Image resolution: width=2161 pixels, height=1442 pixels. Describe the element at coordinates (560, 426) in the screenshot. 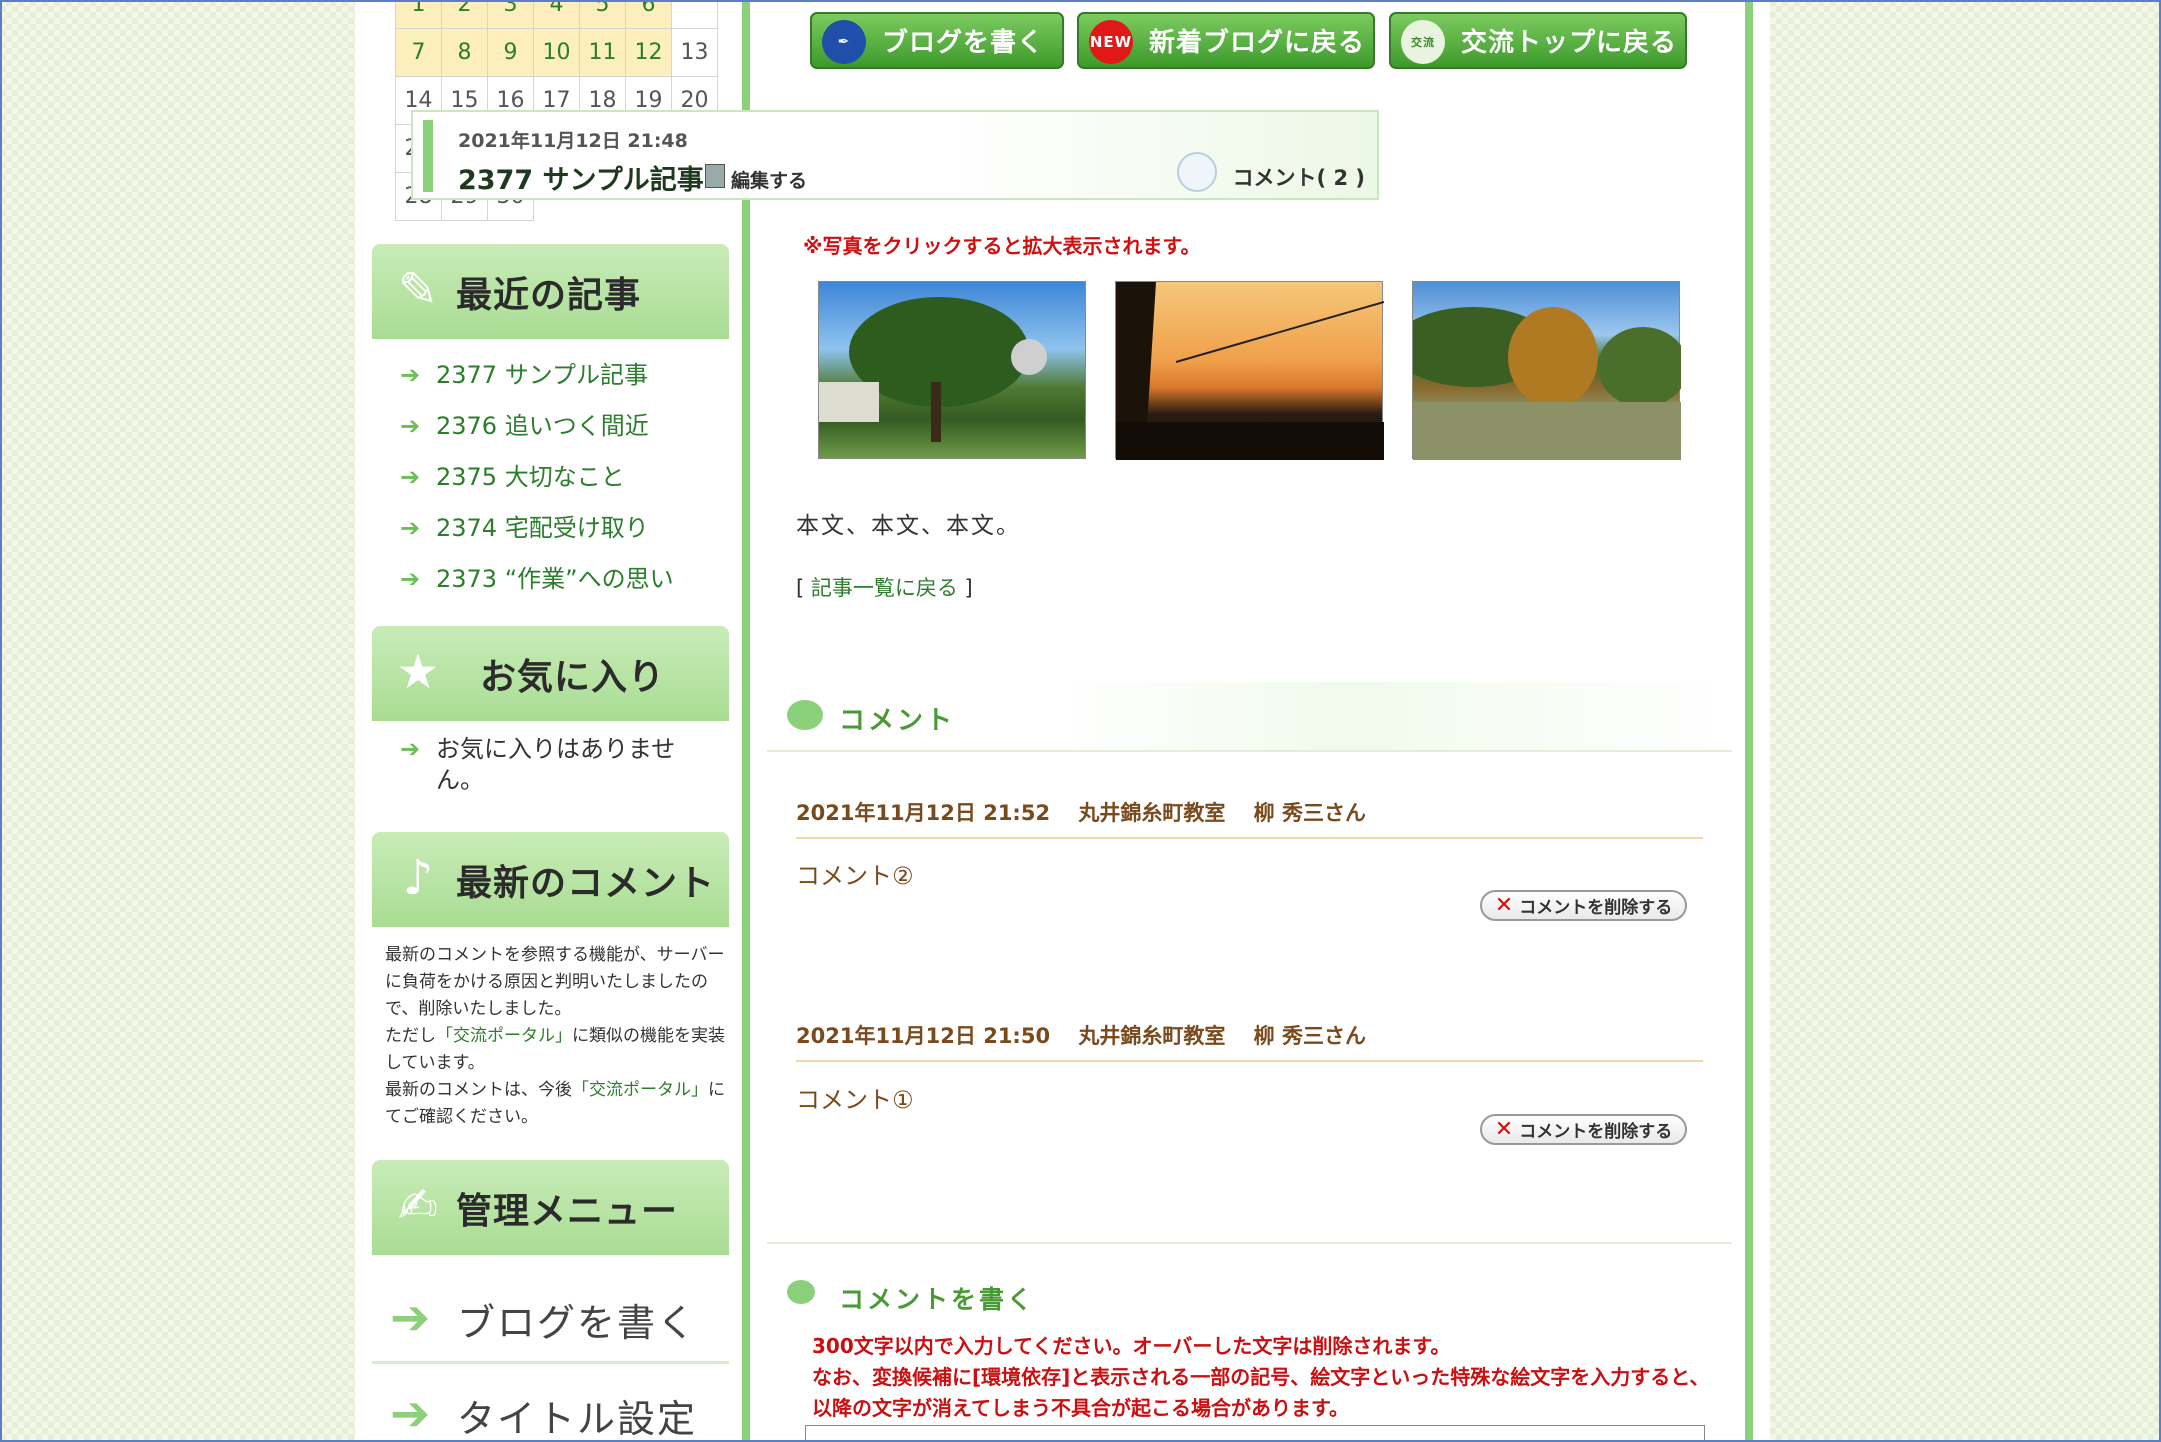

I see `recent-article-item: ➔ 2376 追いつく間近` at that location.